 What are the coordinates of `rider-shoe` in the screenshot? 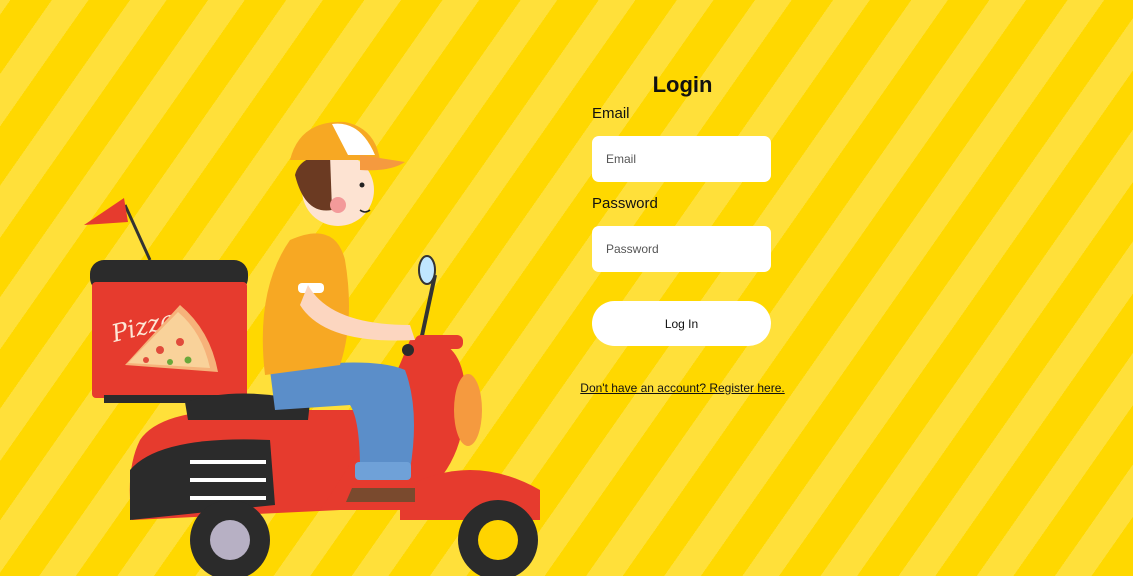 It's located at (380, 495).